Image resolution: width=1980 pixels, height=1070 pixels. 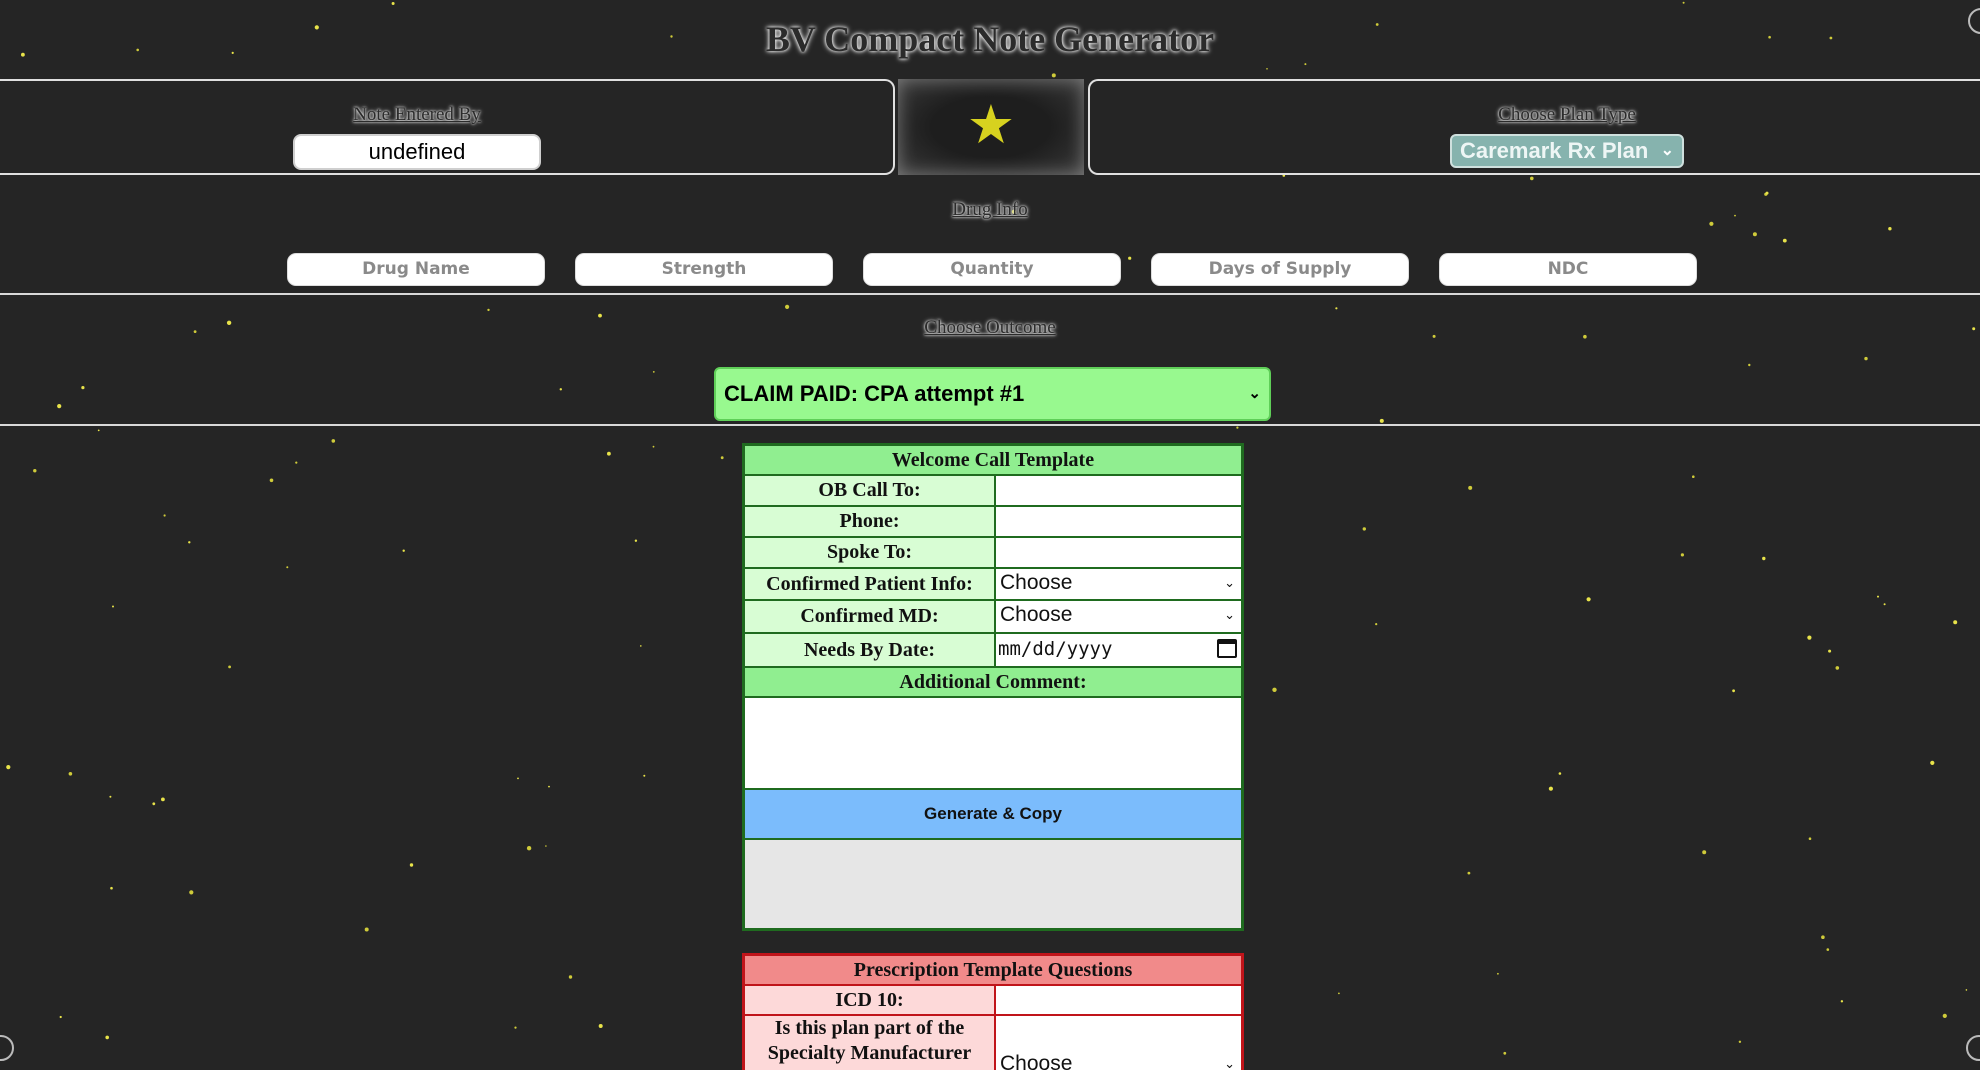 What do you see at coordinates (417, 152) in the screenshot?
I see `note-entered-by-input: undefined` at bounding box center [417, 152].